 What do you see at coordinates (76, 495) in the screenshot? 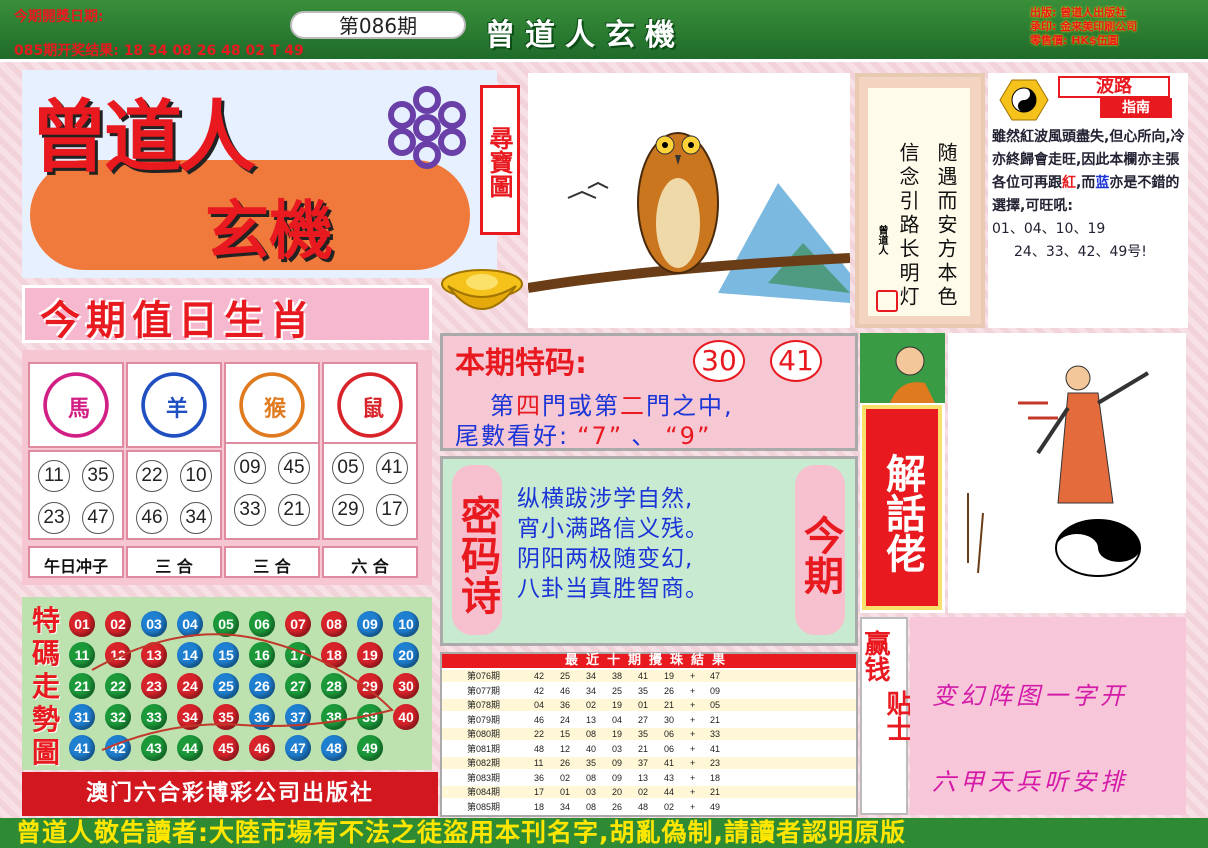
I see `zodiac-number-cell: 11 35 23 47` at bounding box center [76, 495].